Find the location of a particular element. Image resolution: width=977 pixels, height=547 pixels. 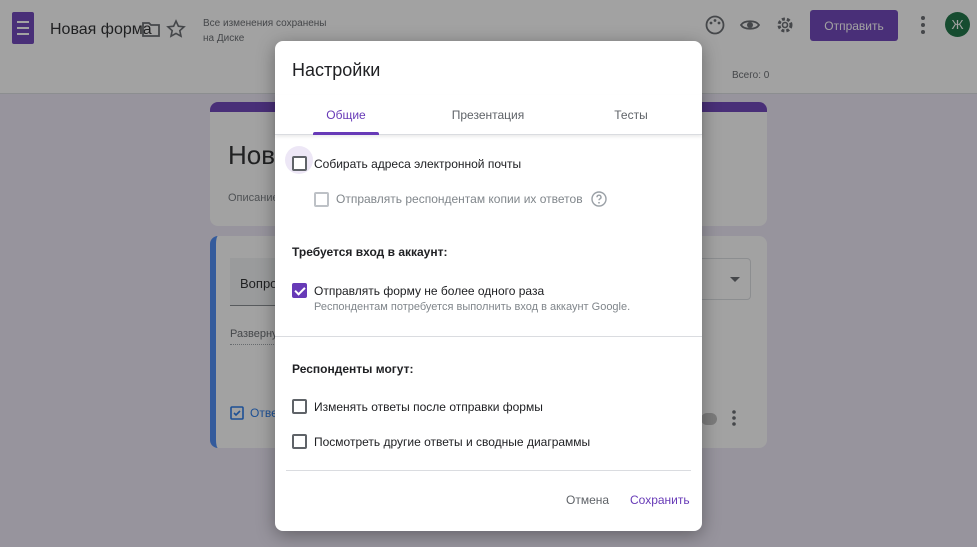

collect-emails-label: Собирать адреса электронной почты is located at coordinates (418, 163).